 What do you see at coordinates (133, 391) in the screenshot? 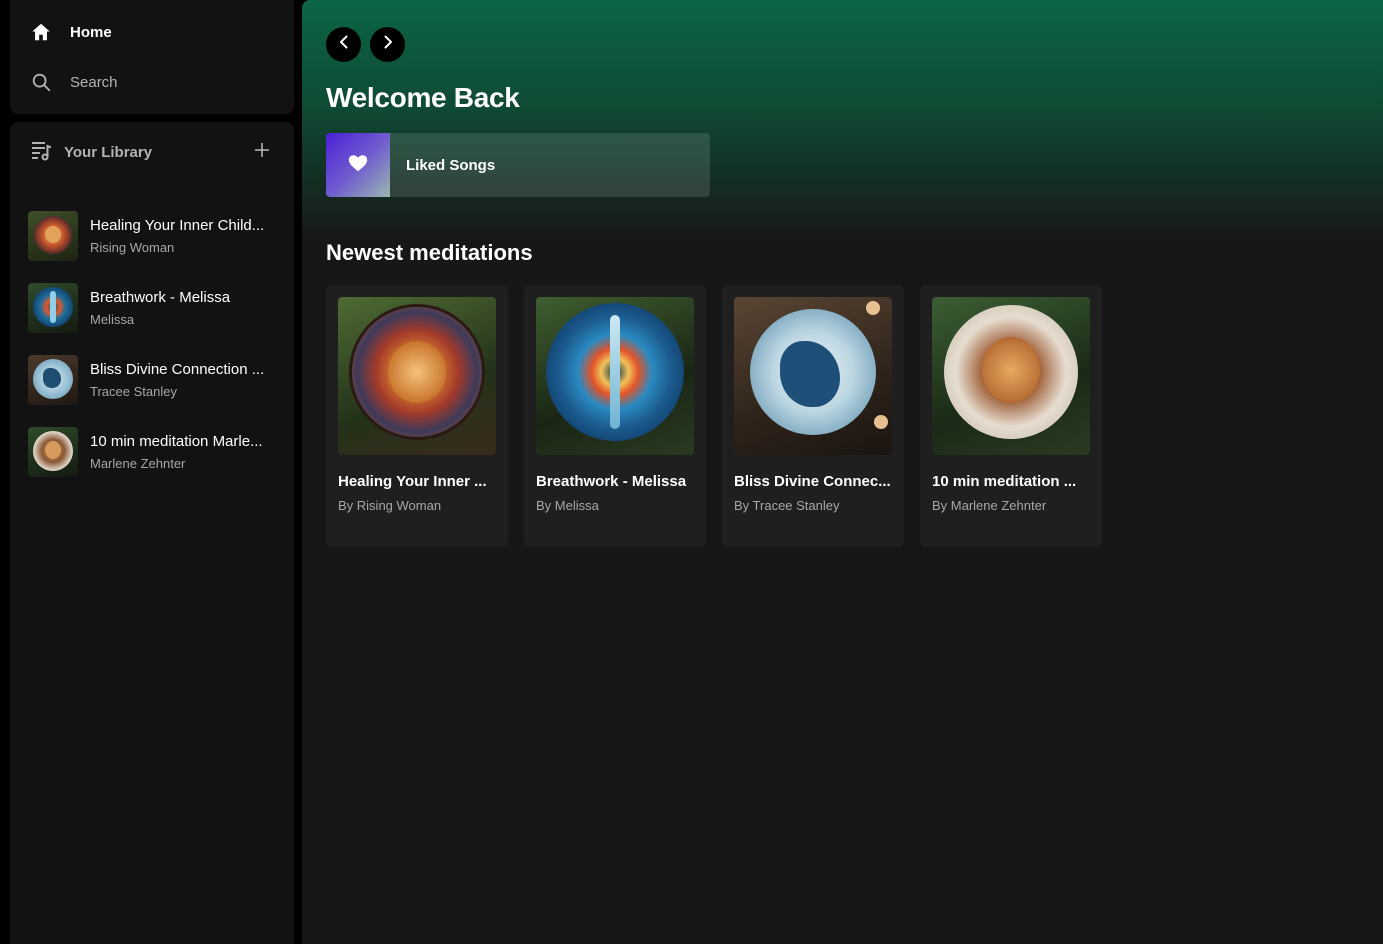
I see `library-item-artist: Tracee Stanley` at bounding box center [133, 391].